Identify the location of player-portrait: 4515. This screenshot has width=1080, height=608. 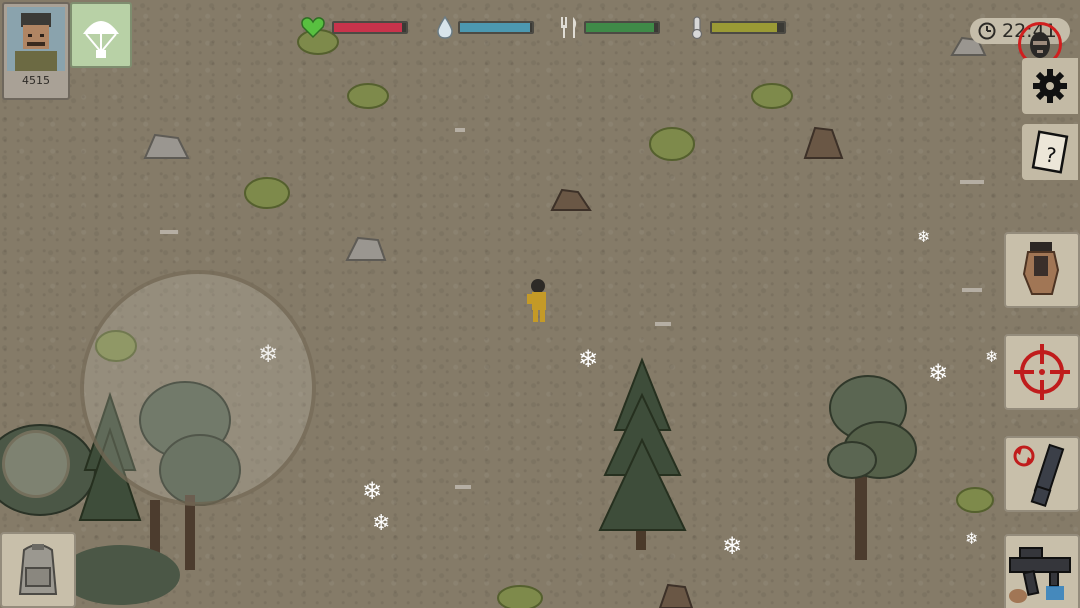
(36, 51).